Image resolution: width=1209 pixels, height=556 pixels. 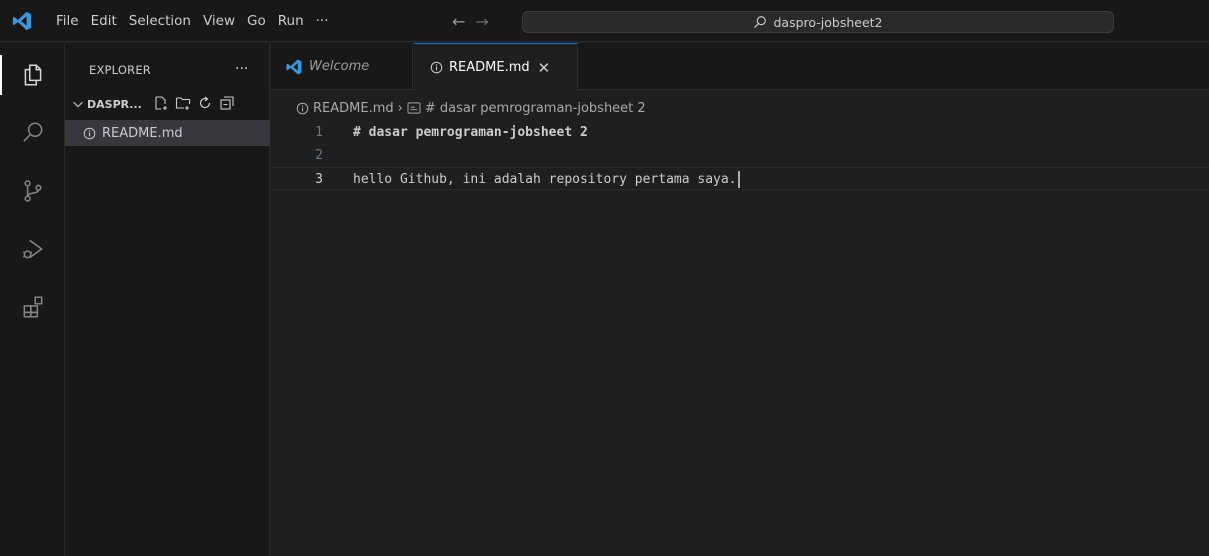 What do you see at coordinates (828, 22) in the screenshot?
I see `search-text: daspro-jobsheet2` at bounding box center [828, 22].